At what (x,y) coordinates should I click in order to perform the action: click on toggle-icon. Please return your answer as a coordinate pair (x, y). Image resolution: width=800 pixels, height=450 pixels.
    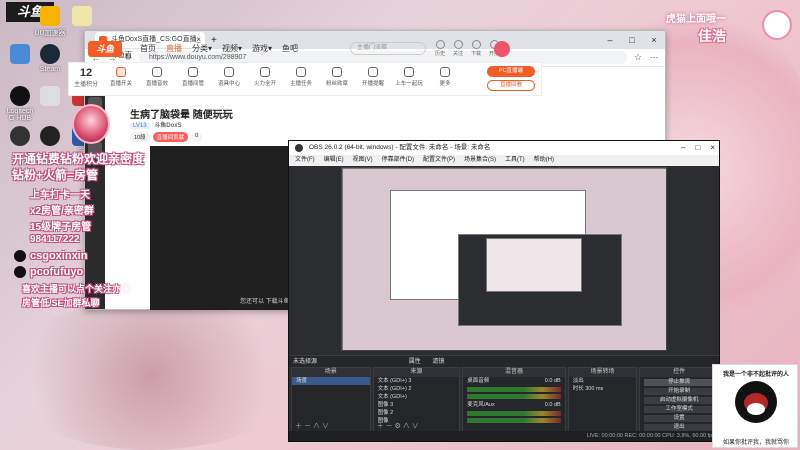
    Looking at the image, I should click on (121, 72).